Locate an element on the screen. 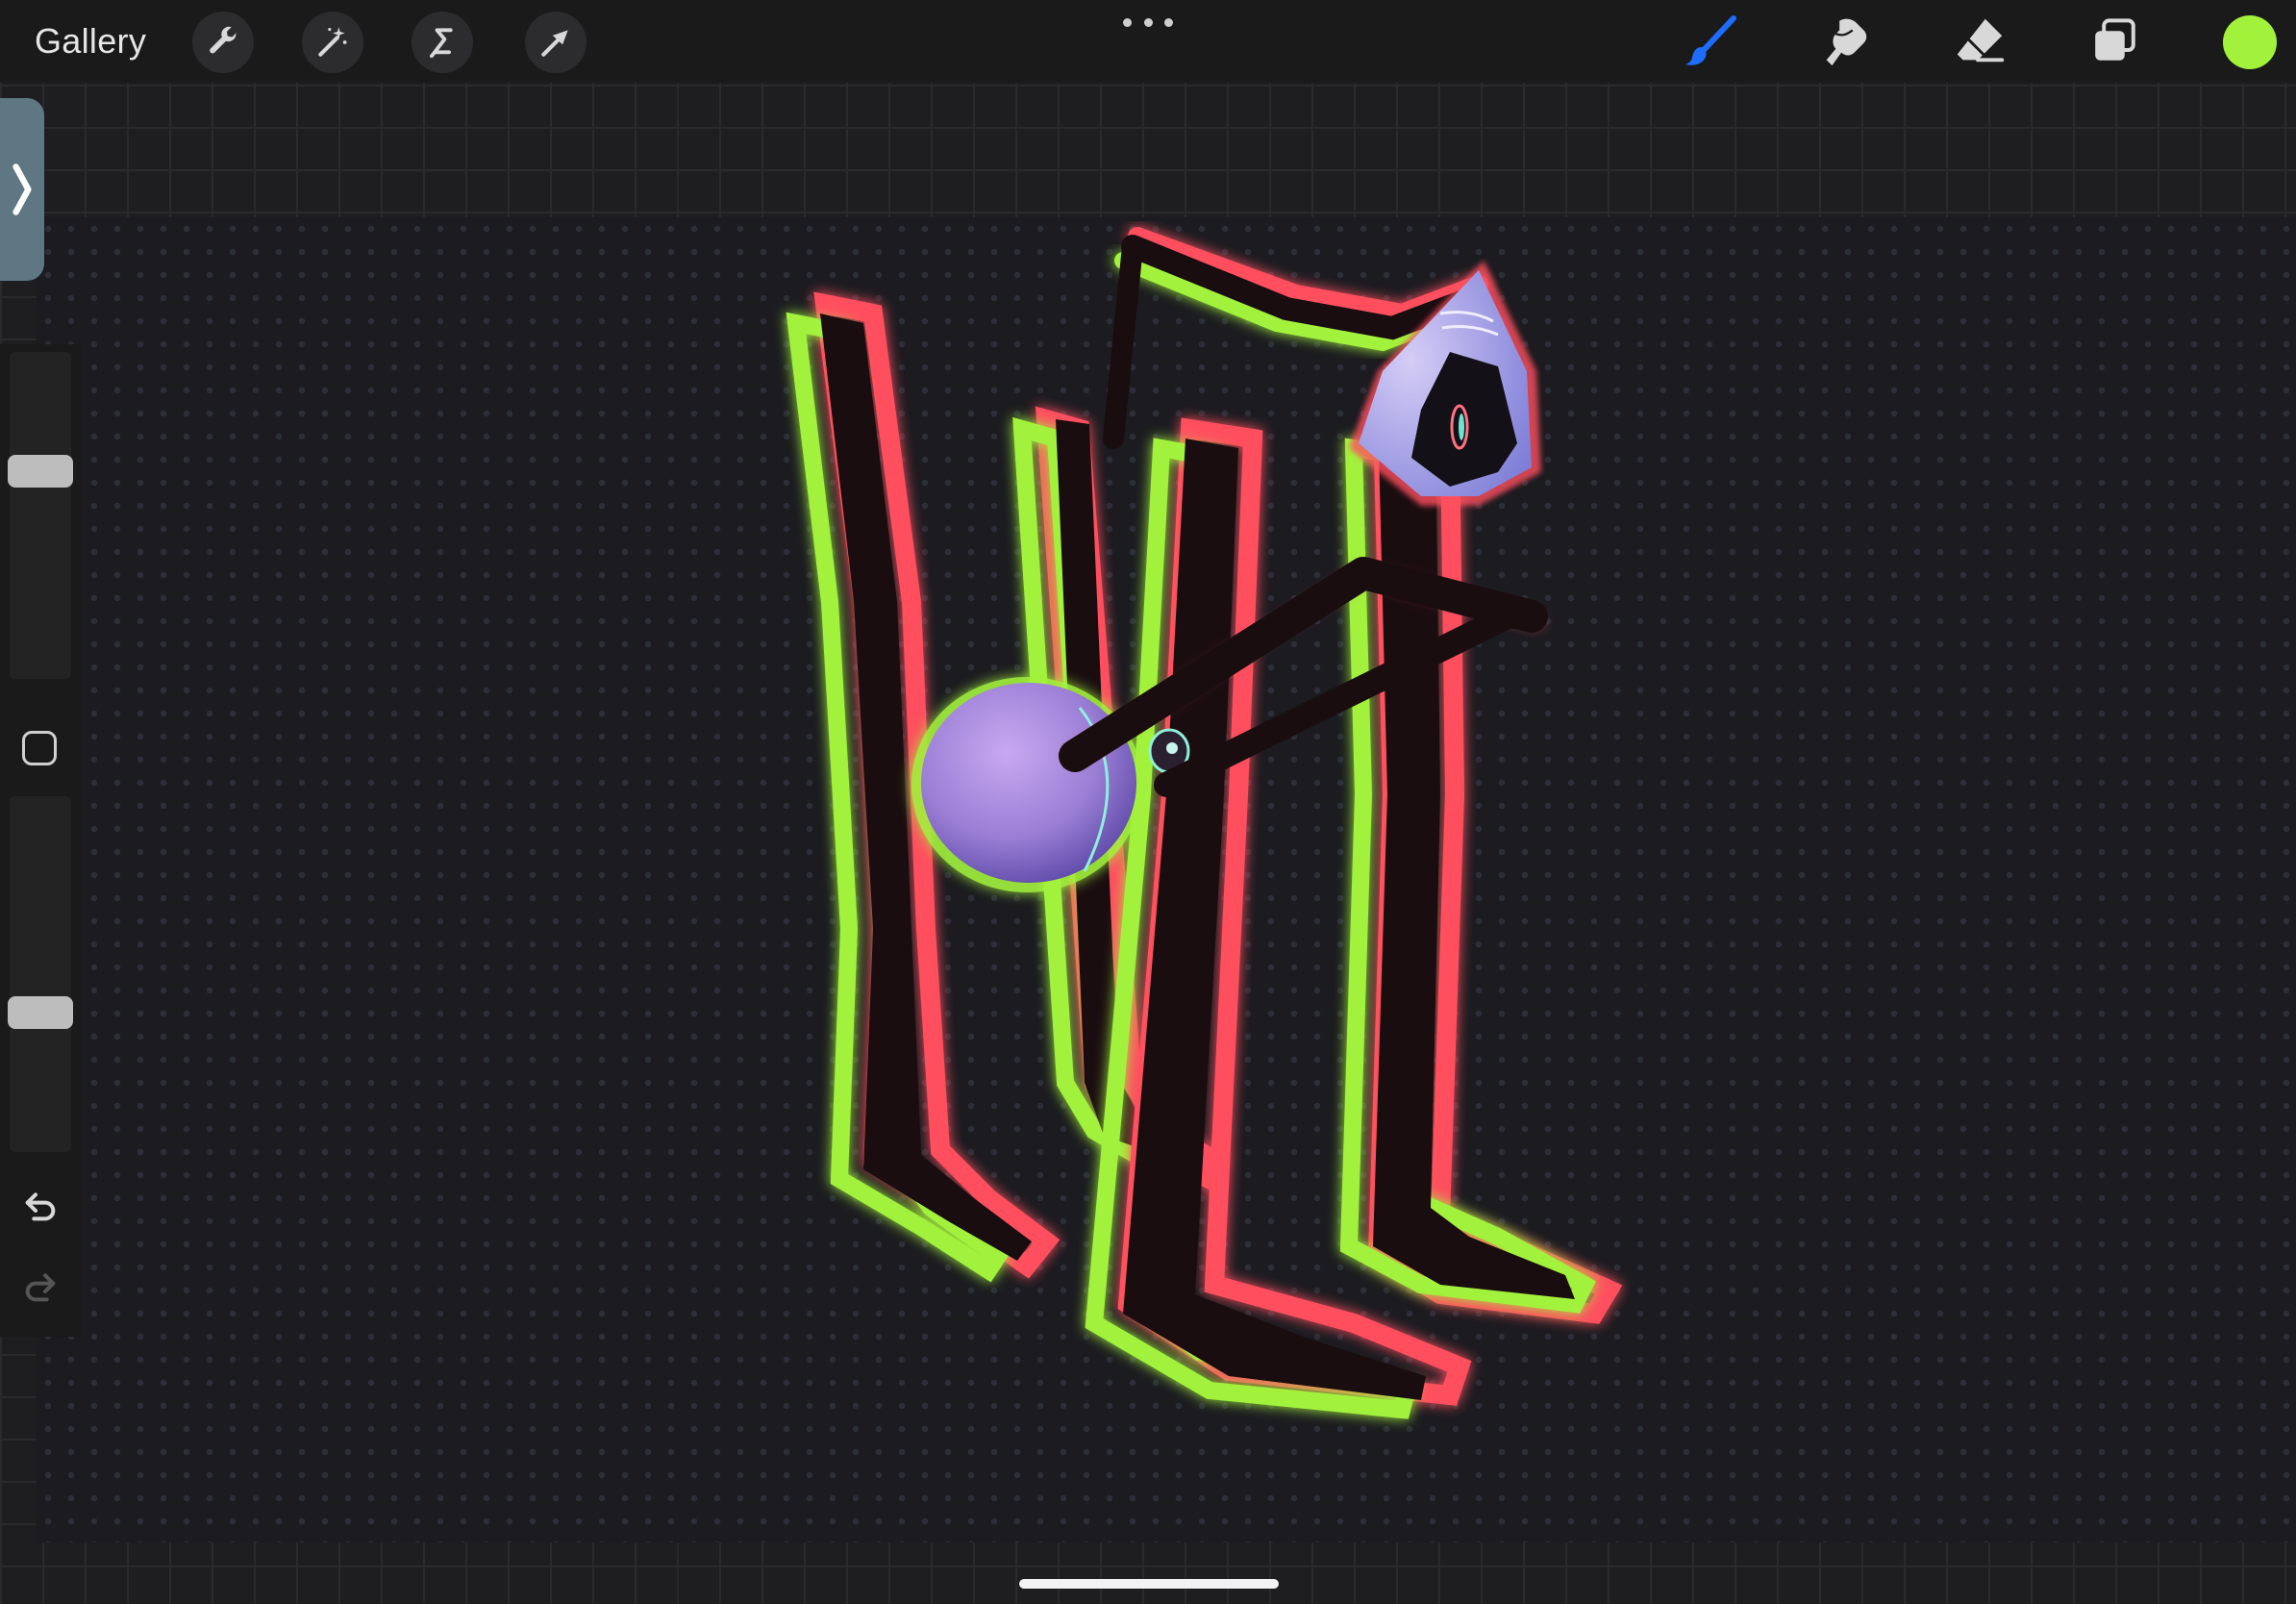 This screenshot has width=2296, height=1604. modify-button is located at coordinates (39, 748).